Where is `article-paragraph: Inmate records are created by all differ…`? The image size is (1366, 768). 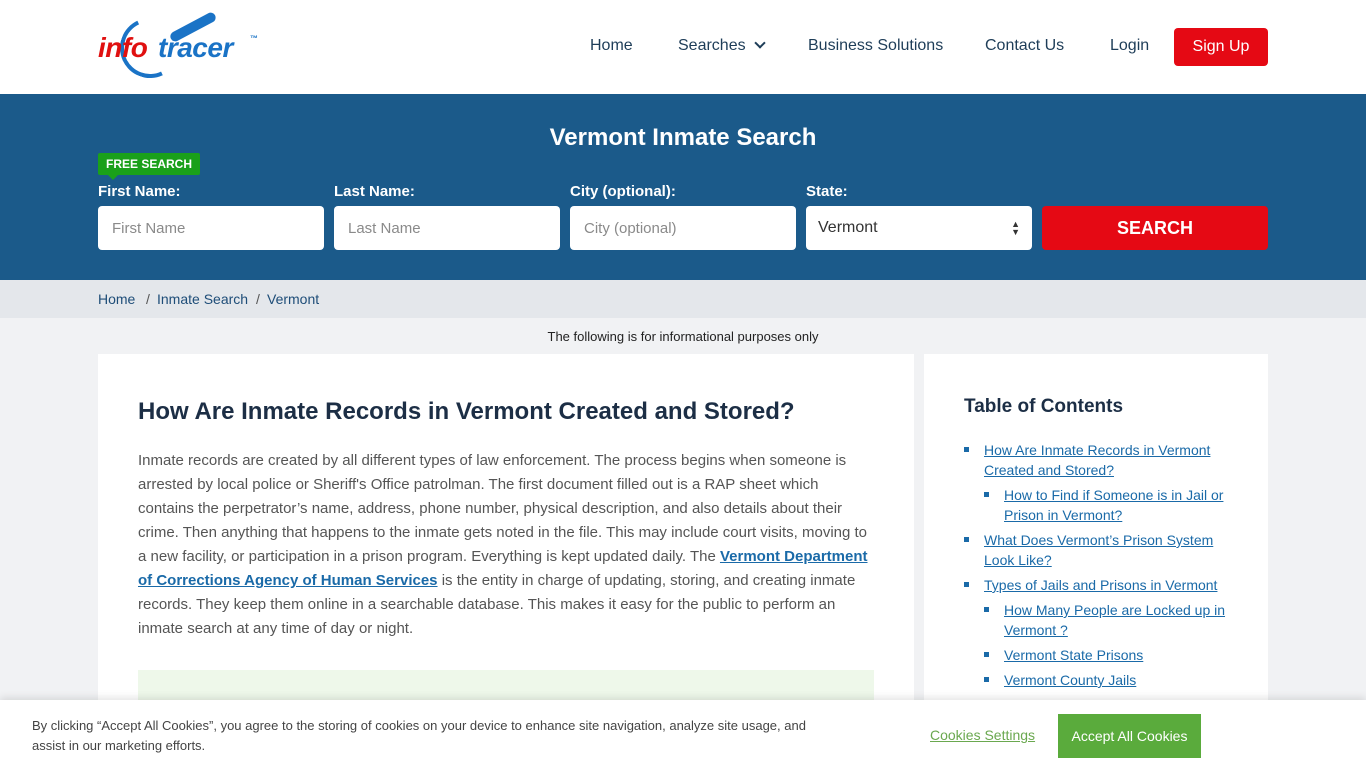 article-paragraph: Inmate records are created by all differ… is located at coordinates (508, 545).